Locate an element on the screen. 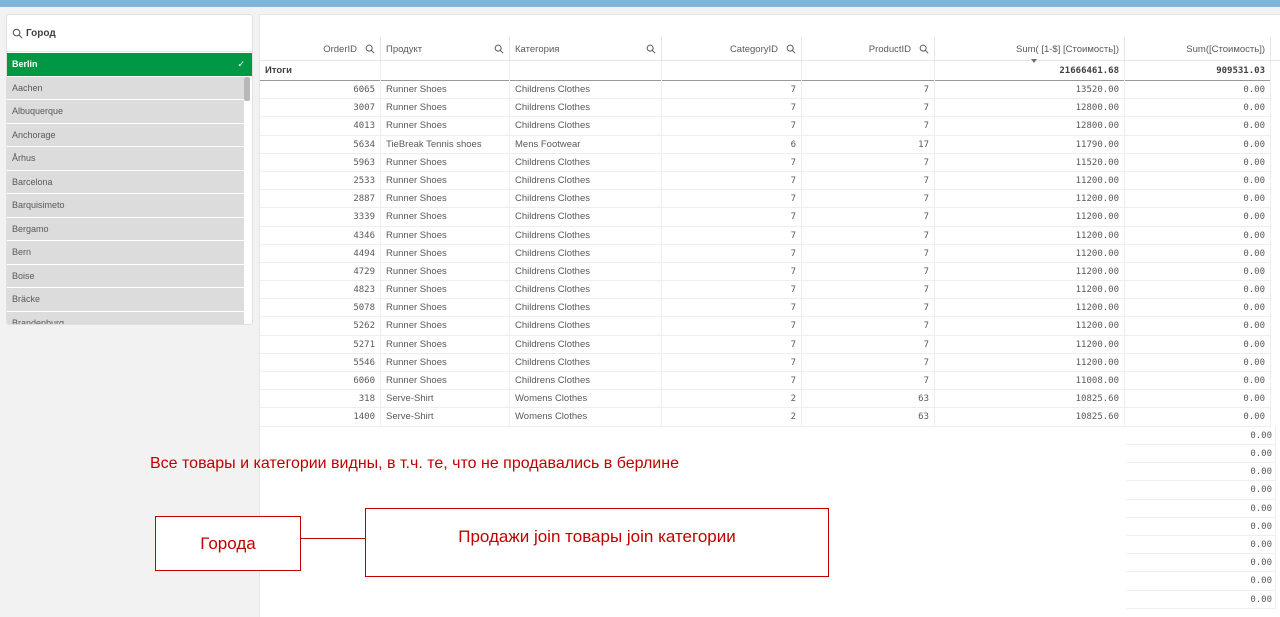 This screenshot has width=1280, height=617. filter-item: Barquisimeto is located at coordinates (125, 206).